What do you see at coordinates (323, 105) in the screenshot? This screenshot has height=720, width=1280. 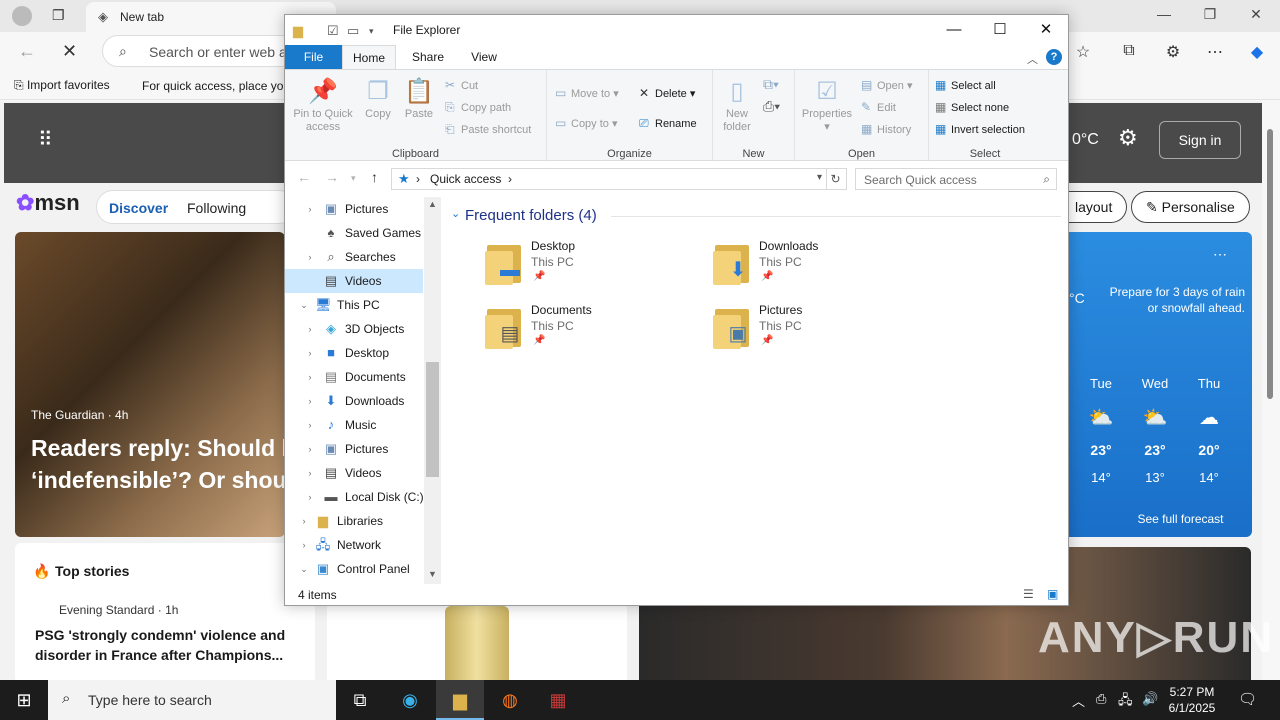 I see `pin-quick-access-button: 📌 Pin to Quick access` at bounding box center [323, 105].